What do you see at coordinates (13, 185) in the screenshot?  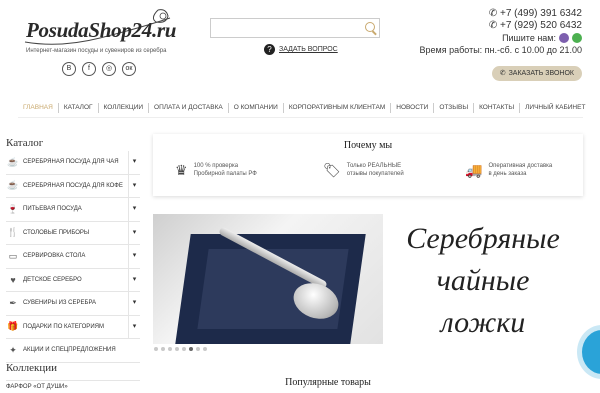 I see `coffee-icon: ☕` at bounding box center [13, 185].